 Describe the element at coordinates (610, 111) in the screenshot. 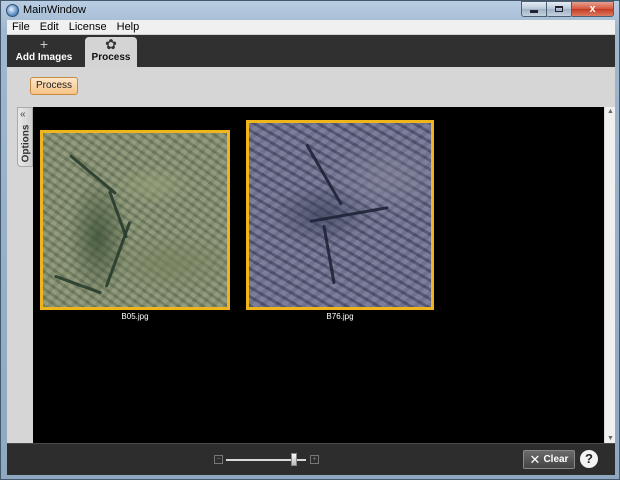

I see `scroll-up-arrow-icon: ▲` at that location.